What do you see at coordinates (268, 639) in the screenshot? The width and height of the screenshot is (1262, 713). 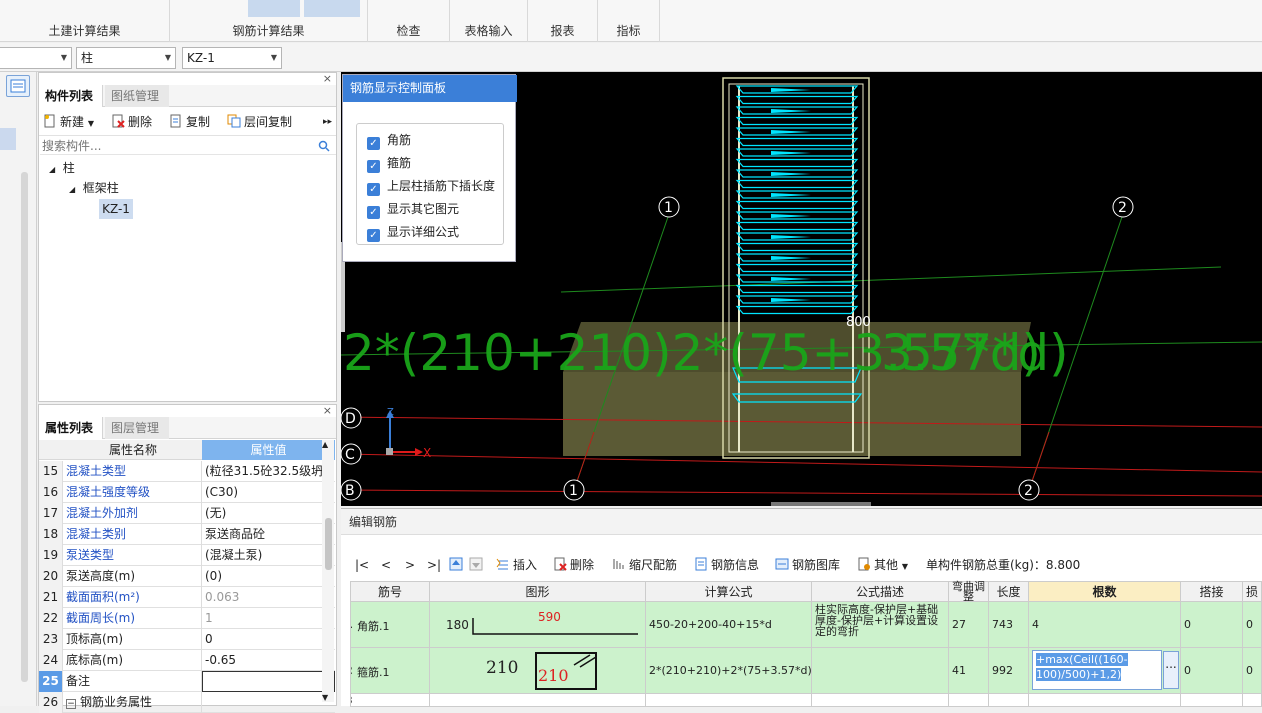 I see `property-value: 0` at bounding box center [268, 639].